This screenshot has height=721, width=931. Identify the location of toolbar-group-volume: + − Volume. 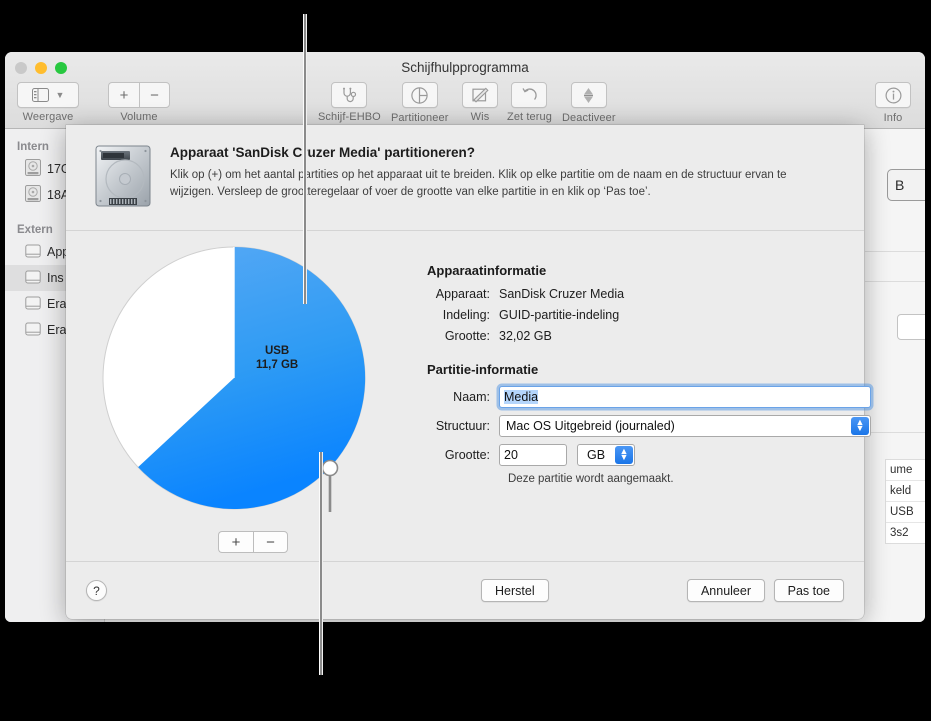
(139, 102).